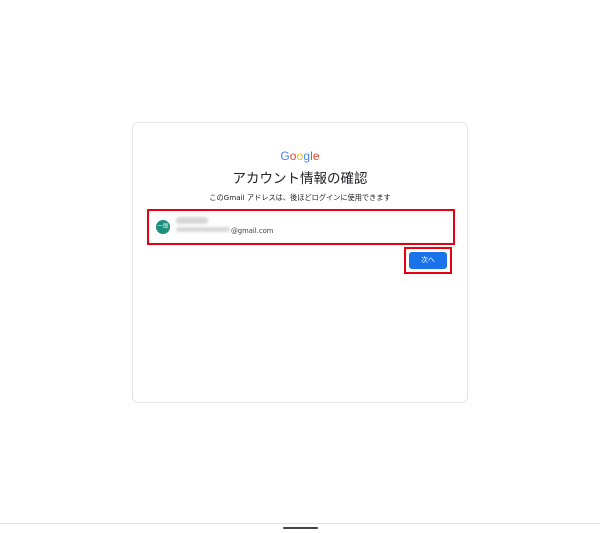  What do you see at coordinates (300, 179) in the screenshot?
I see `page-title: アカウント情報の確認` at bounding box center [300, 179].